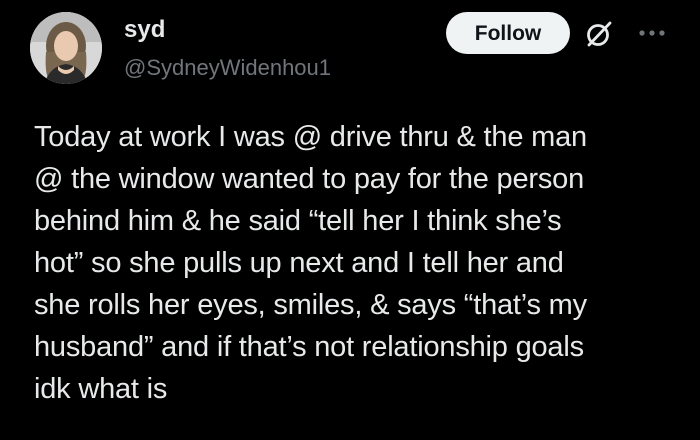  Describe the element at coordinates (599, 34) in the screenshot. I see `grok-icon` at that location.